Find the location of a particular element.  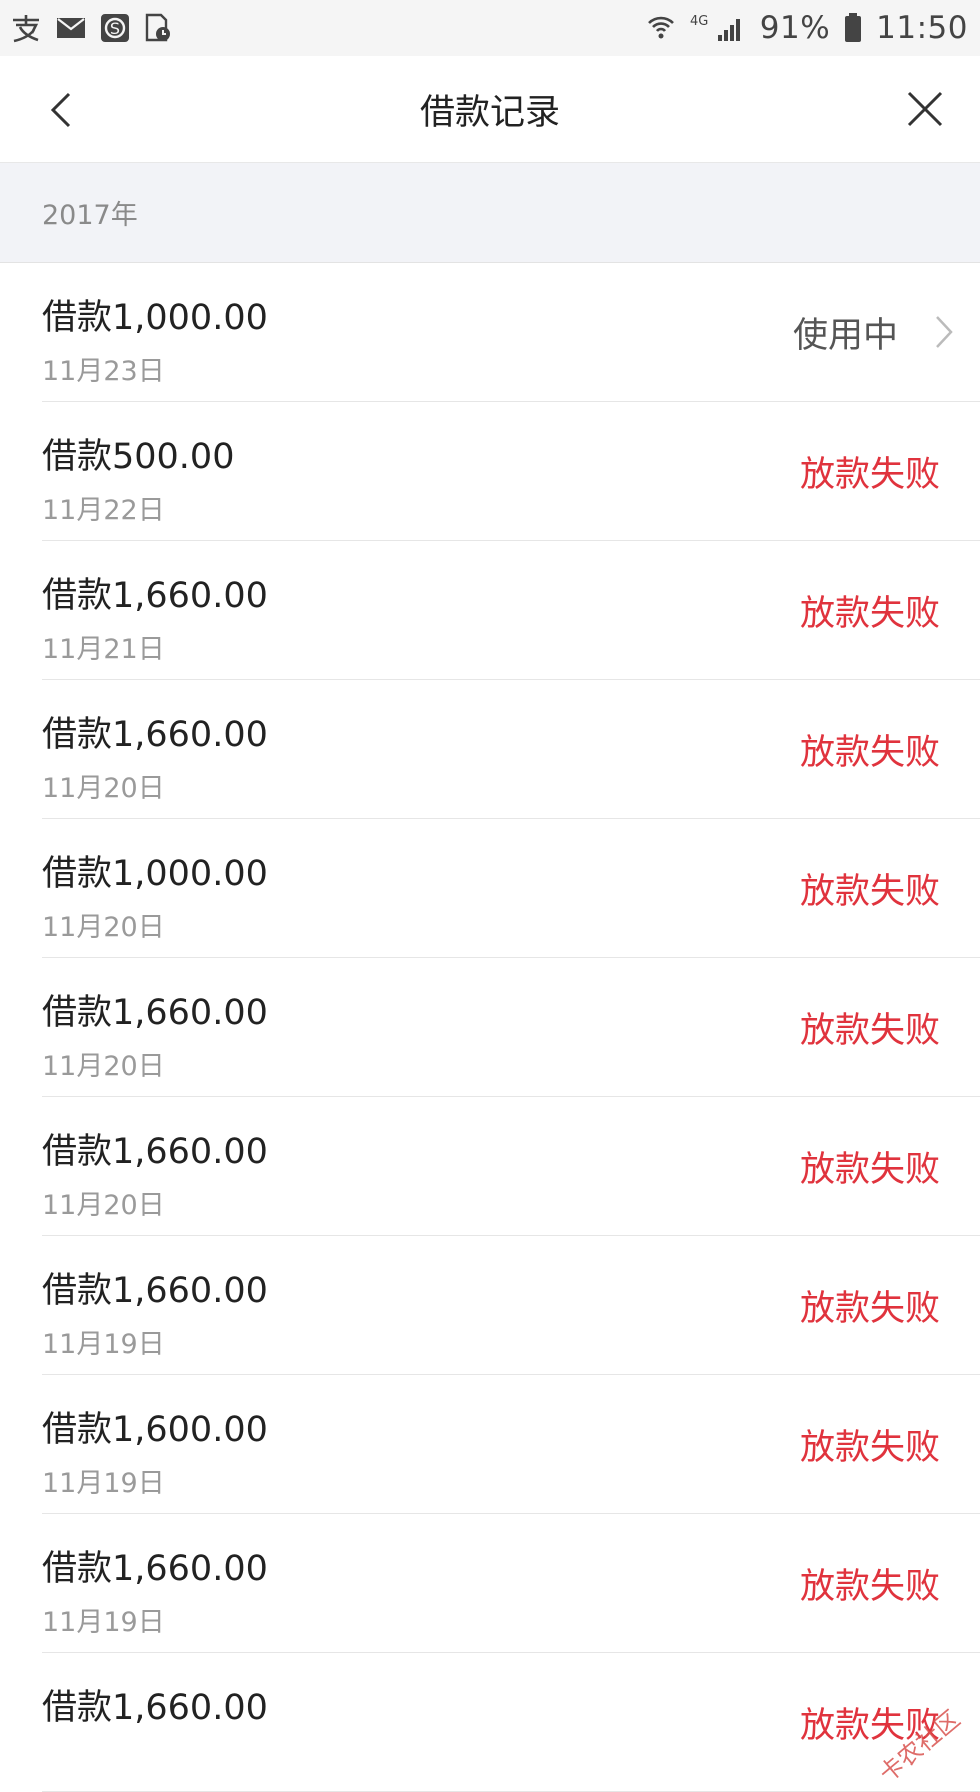

notification-icons: S is located at coordinates (91, 28).